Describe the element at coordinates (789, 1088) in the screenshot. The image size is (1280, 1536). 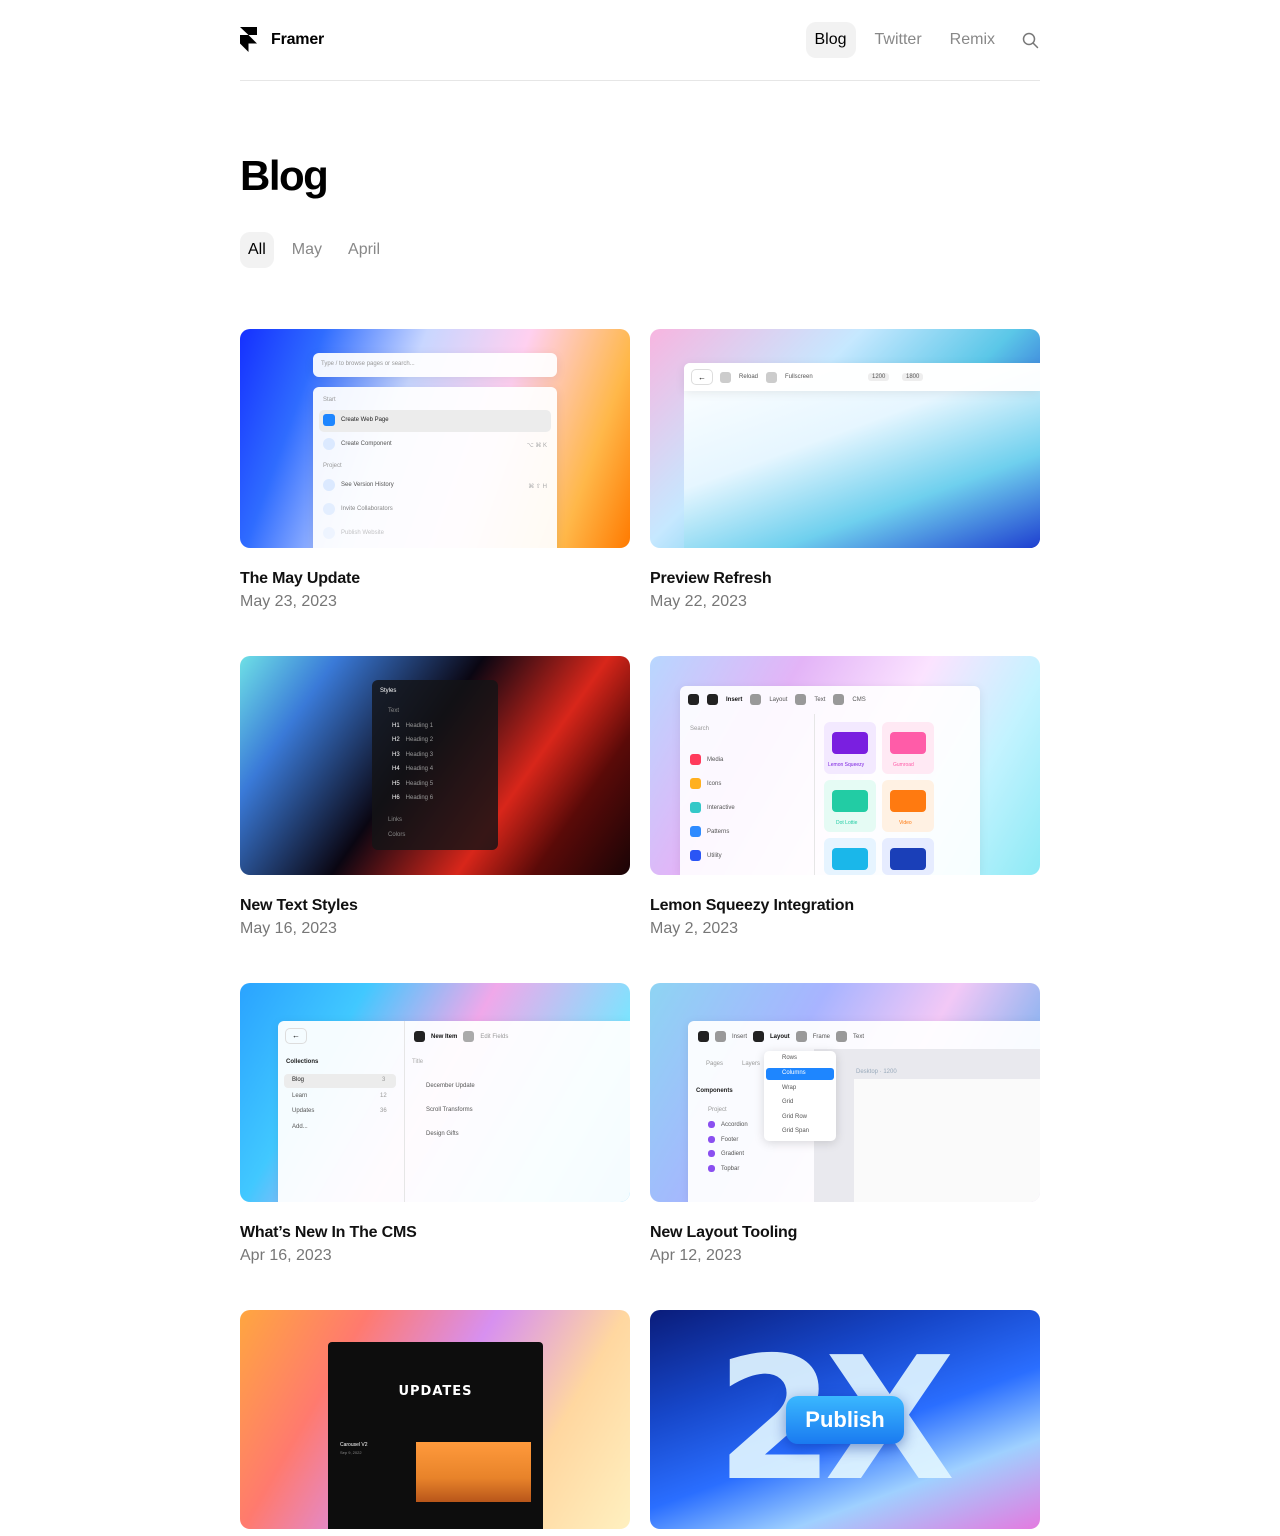
I see `layout-option: Wrap` at that location.